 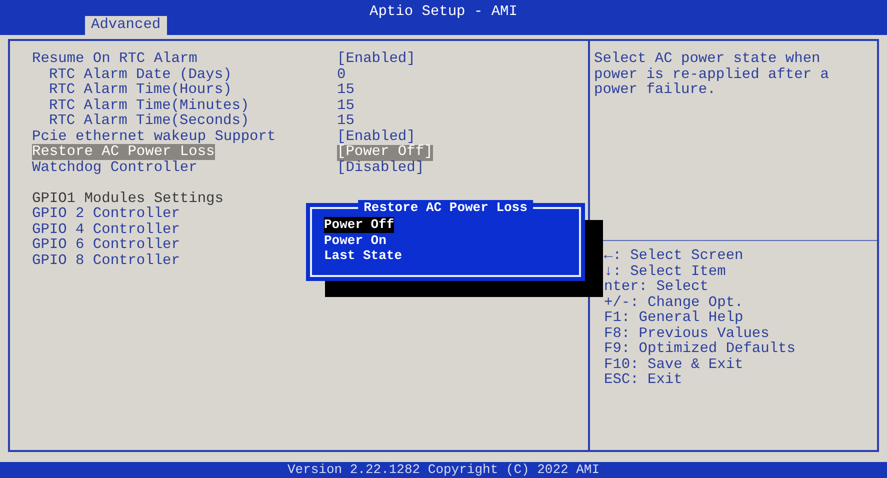 I want to click on key-hint: F1: General Help, so click(x=674, y=318).